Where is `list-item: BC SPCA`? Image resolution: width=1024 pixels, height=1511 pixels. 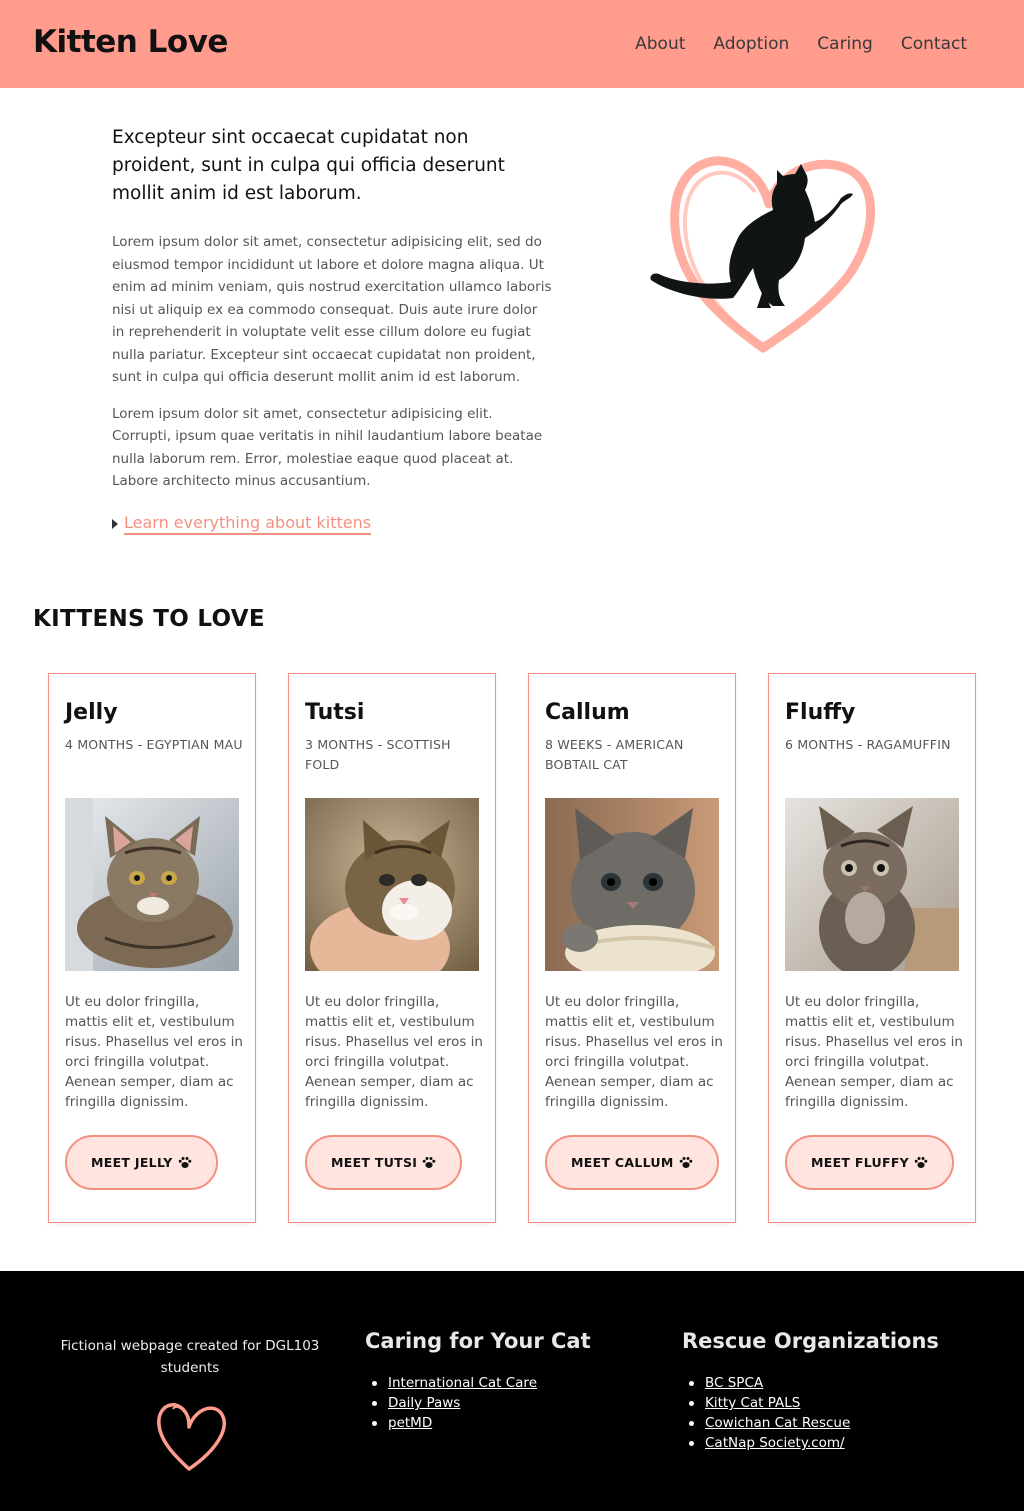 list-item: BC SPCA is located at coordinates (814, 1383).